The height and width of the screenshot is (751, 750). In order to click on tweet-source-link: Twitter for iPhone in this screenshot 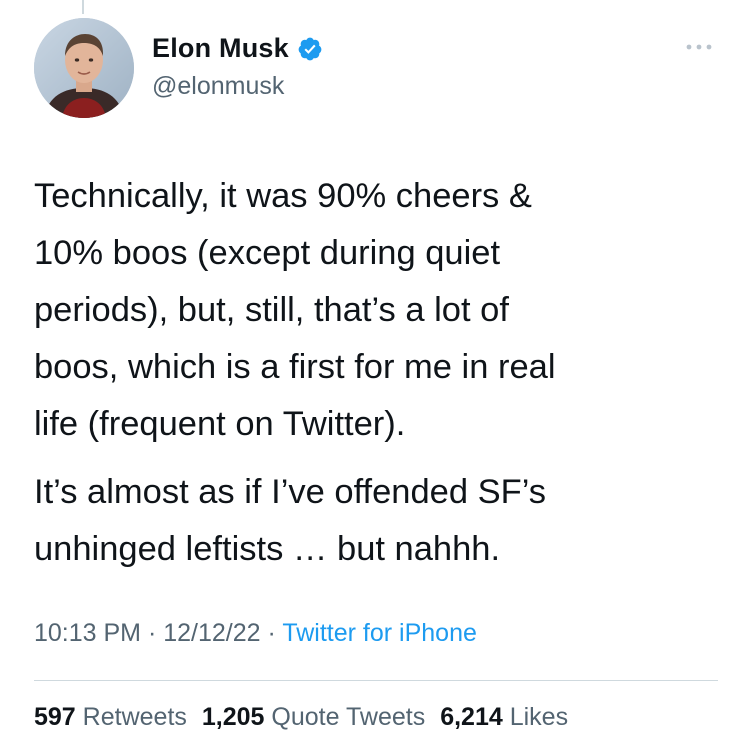, I will do `click(379, 633)`.